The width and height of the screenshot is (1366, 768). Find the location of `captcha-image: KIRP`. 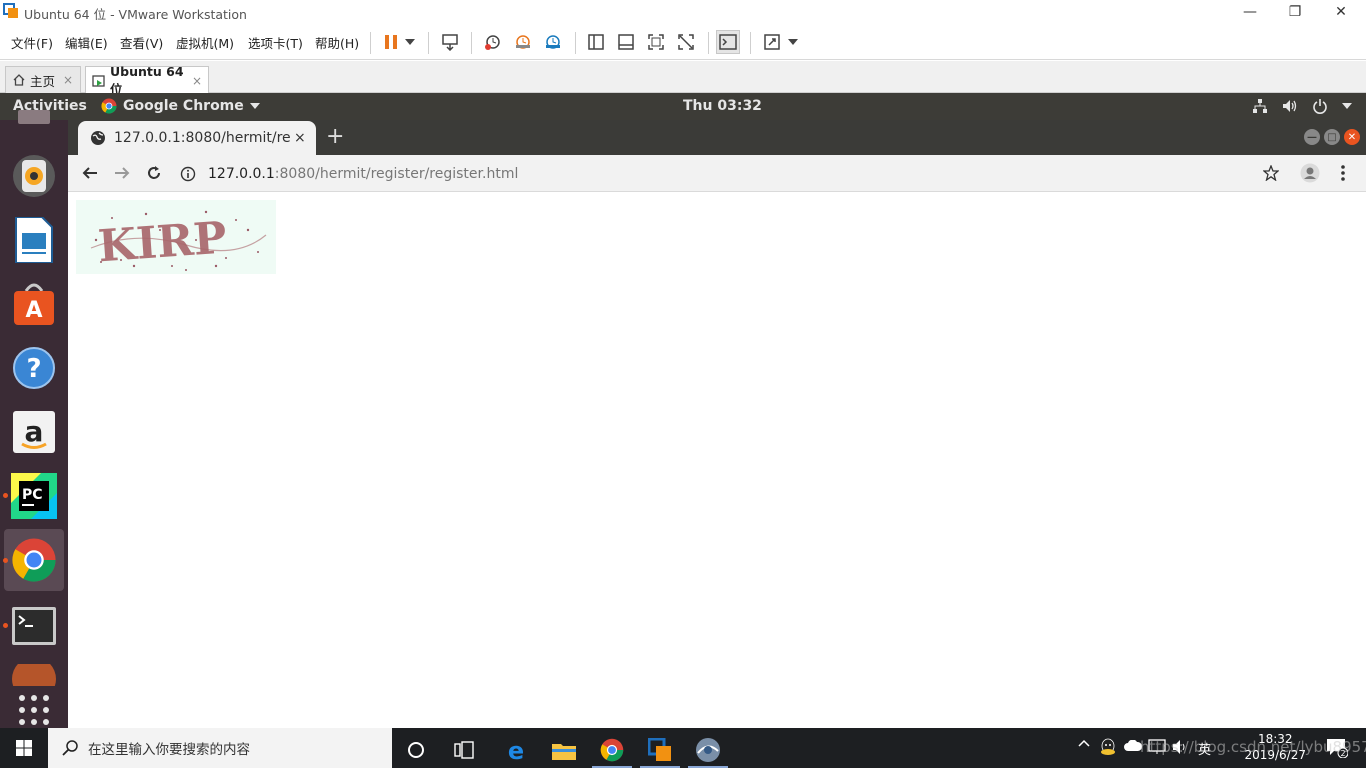

captcha-image: KIRP is located at coordinates (176, 237).